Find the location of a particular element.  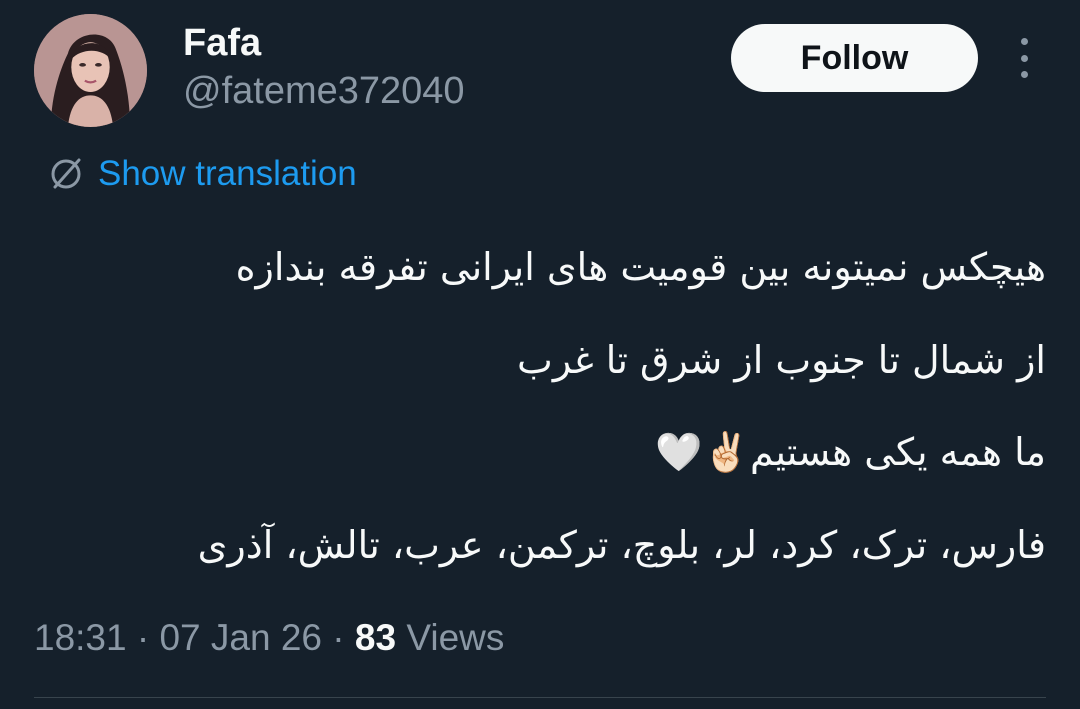

follow-button: Follow is located at coordinates (854, 58).